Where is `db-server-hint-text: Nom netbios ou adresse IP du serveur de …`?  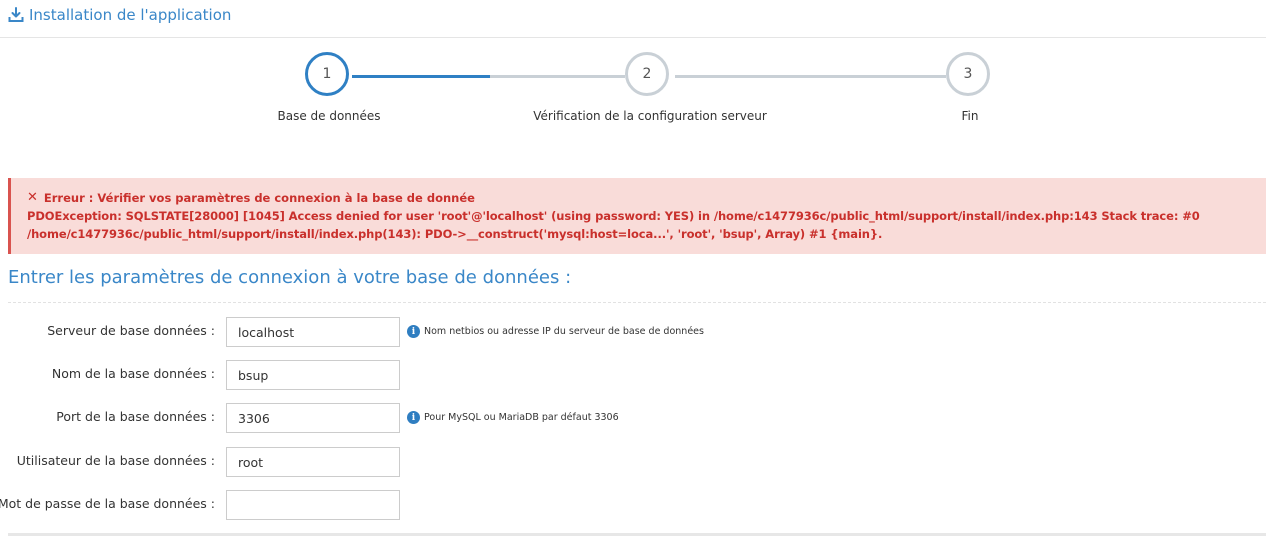
db-server-hint-text: Nom netbios ou adresse IP du serveur de … is located at coordinates (564, 331).